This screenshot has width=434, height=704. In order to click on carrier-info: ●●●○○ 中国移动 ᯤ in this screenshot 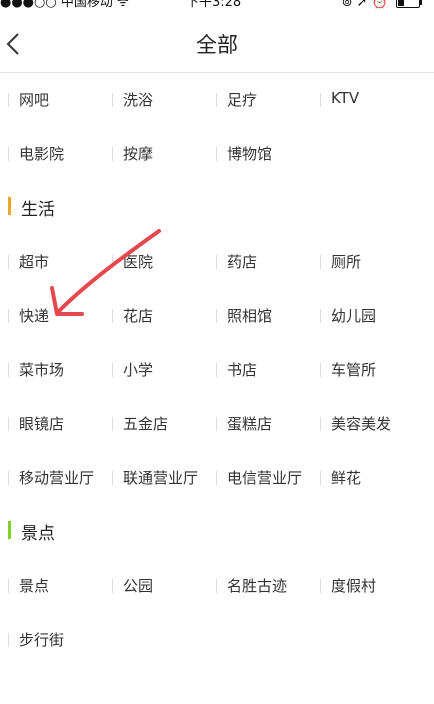, I will do `click(64, 5)`.